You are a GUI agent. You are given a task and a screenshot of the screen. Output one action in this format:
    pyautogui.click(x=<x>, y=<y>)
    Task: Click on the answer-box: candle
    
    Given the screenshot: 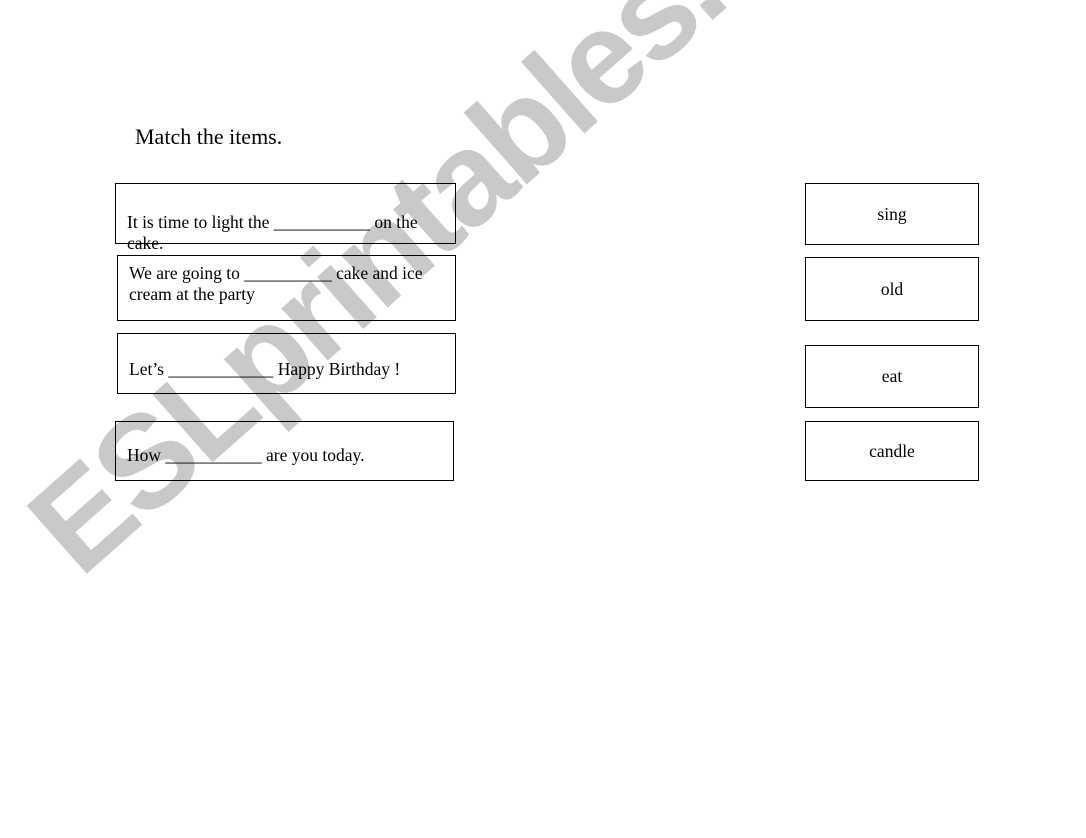 What is the action you would take?
    pyautogui.click(x=892, y=451)
    